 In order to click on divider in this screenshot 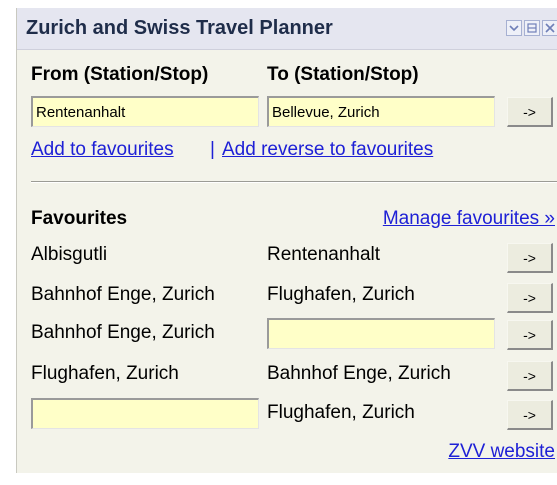, I will do `click(294, 182)`.